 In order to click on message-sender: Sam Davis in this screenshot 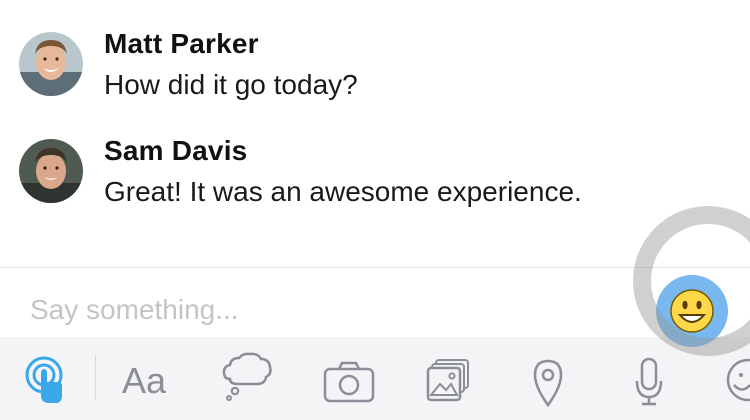, I will do `click(176, 150)`.